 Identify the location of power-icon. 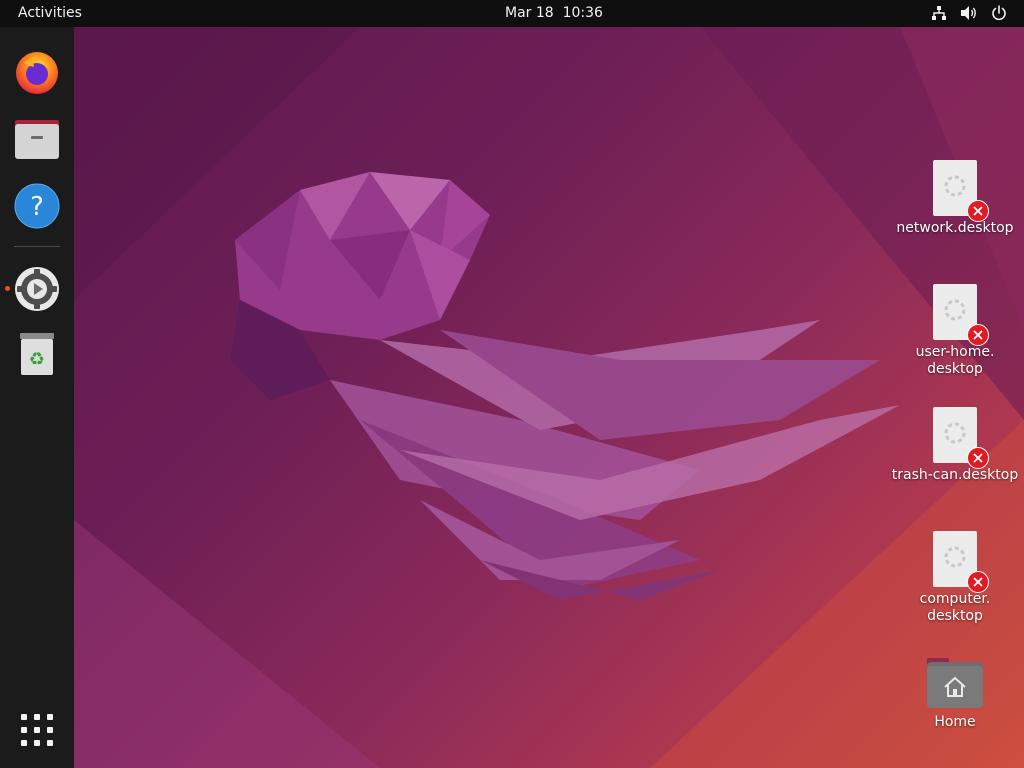
(999, 13).